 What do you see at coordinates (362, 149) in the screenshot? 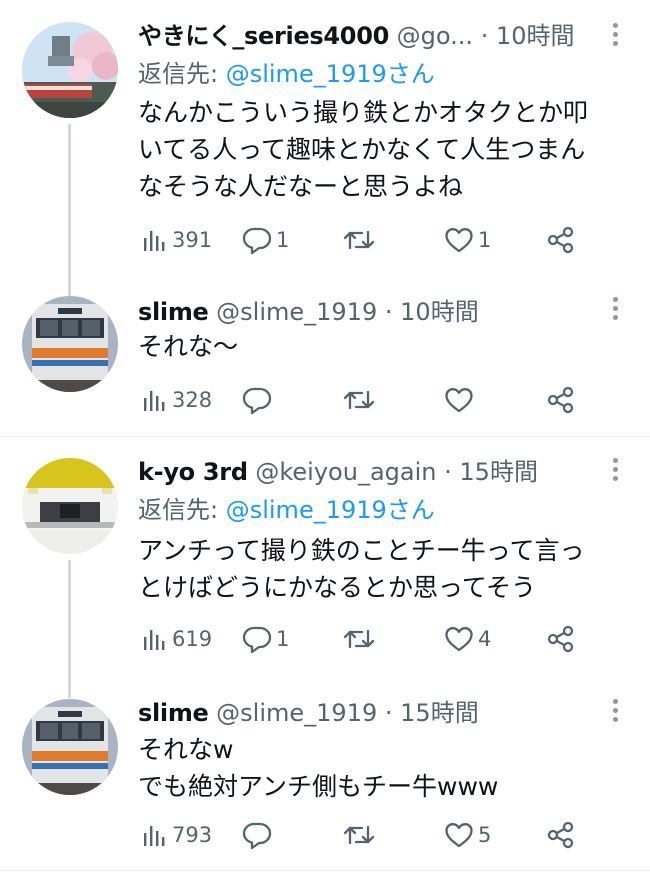
I see `tweet-text-line: いてる人って趣味とかなくて人生つまん` at bounding box center [362, 149].